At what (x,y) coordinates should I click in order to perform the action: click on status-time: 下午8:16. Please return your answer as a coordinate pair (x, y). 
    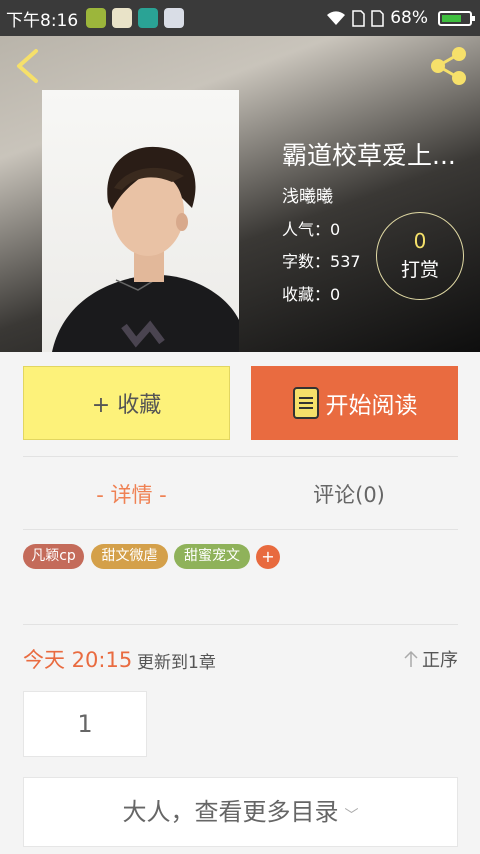
    Looking at the image, I should click on (42, 20).